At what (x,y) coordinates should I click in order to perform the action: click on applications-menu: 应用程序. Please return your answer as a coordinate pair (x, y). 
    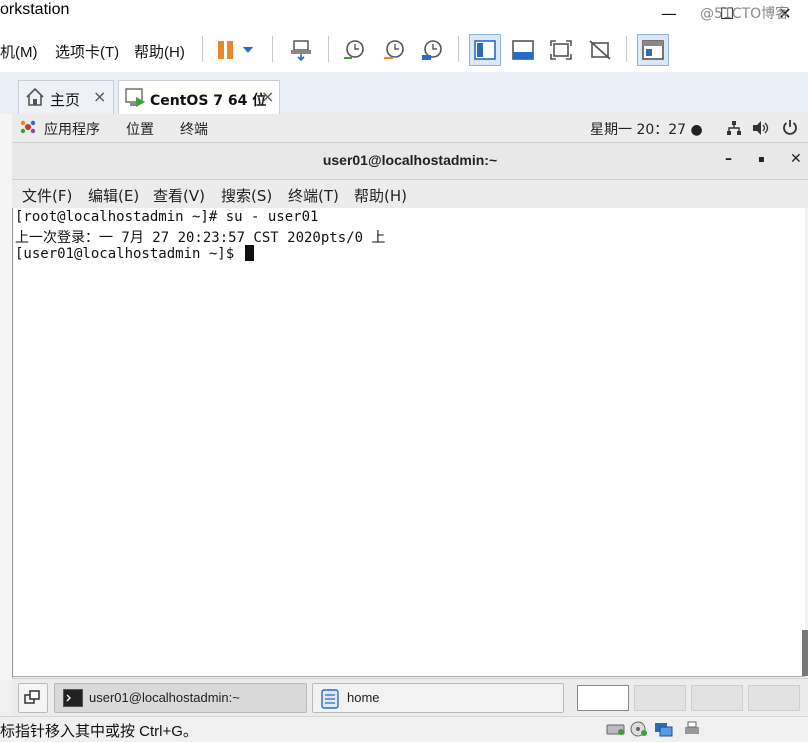
    Looking at the image, I should click on (72, 129).